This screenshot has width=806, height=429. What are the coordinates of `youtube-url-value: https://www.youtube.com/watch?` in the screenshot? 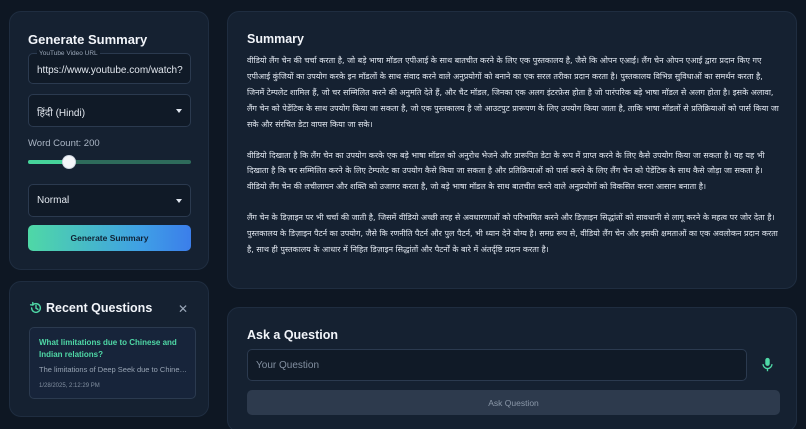 It's located at (111, 70).